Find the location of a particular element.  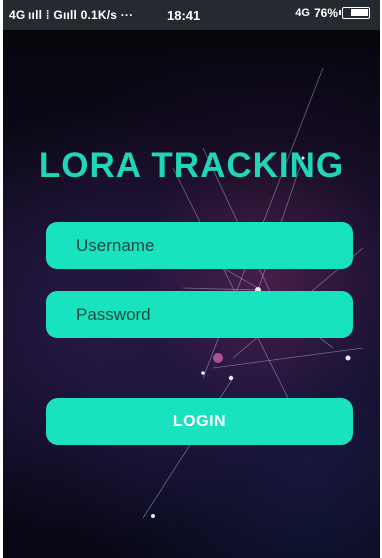

status-right: 4G 76% is located at coordinates (332, 13).